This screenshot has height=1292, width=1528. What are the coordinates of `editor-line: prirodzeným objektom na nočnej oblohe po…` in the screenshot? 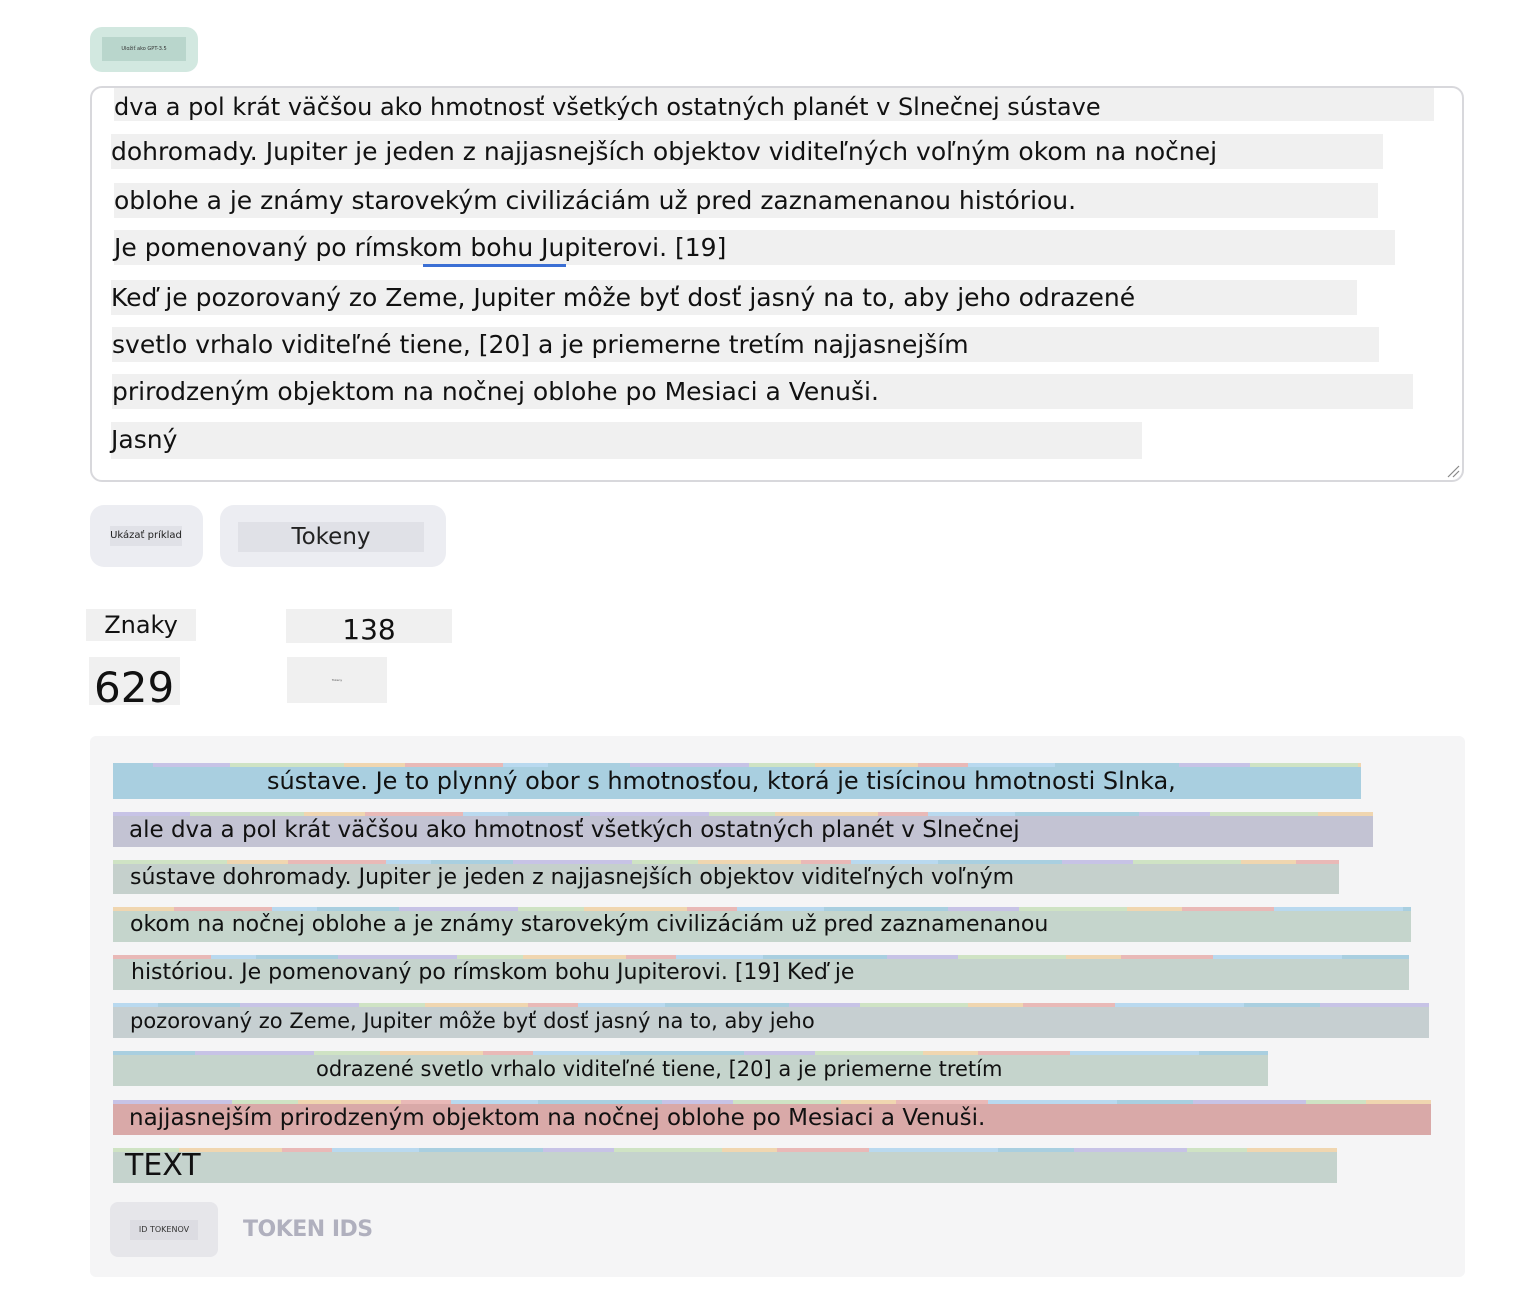 It's located at (762, 391).